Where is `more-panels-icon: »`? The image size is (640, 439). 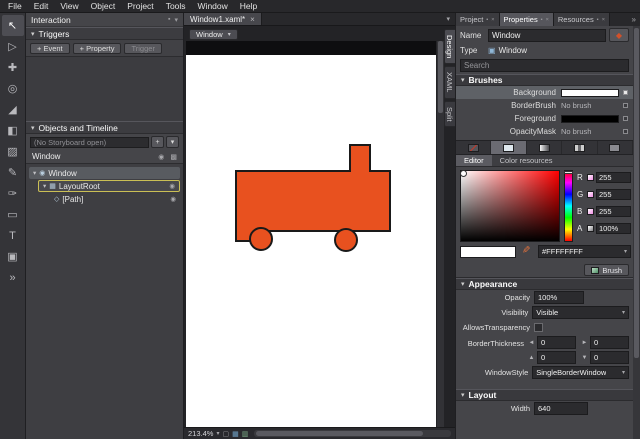 more-panels-icon: » is located at coordinates (634, 19).